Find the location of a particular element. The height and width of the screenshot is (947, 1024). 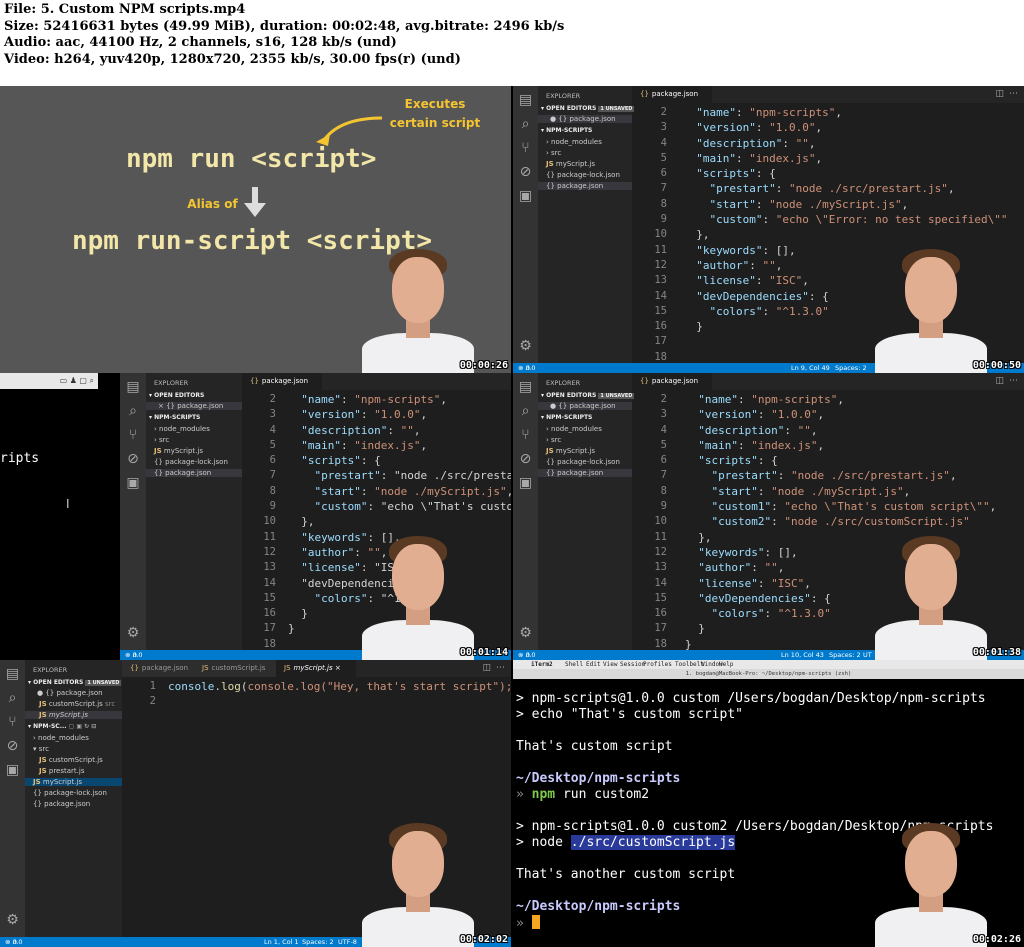

code-line: }, is located at coordinates (845, 234).